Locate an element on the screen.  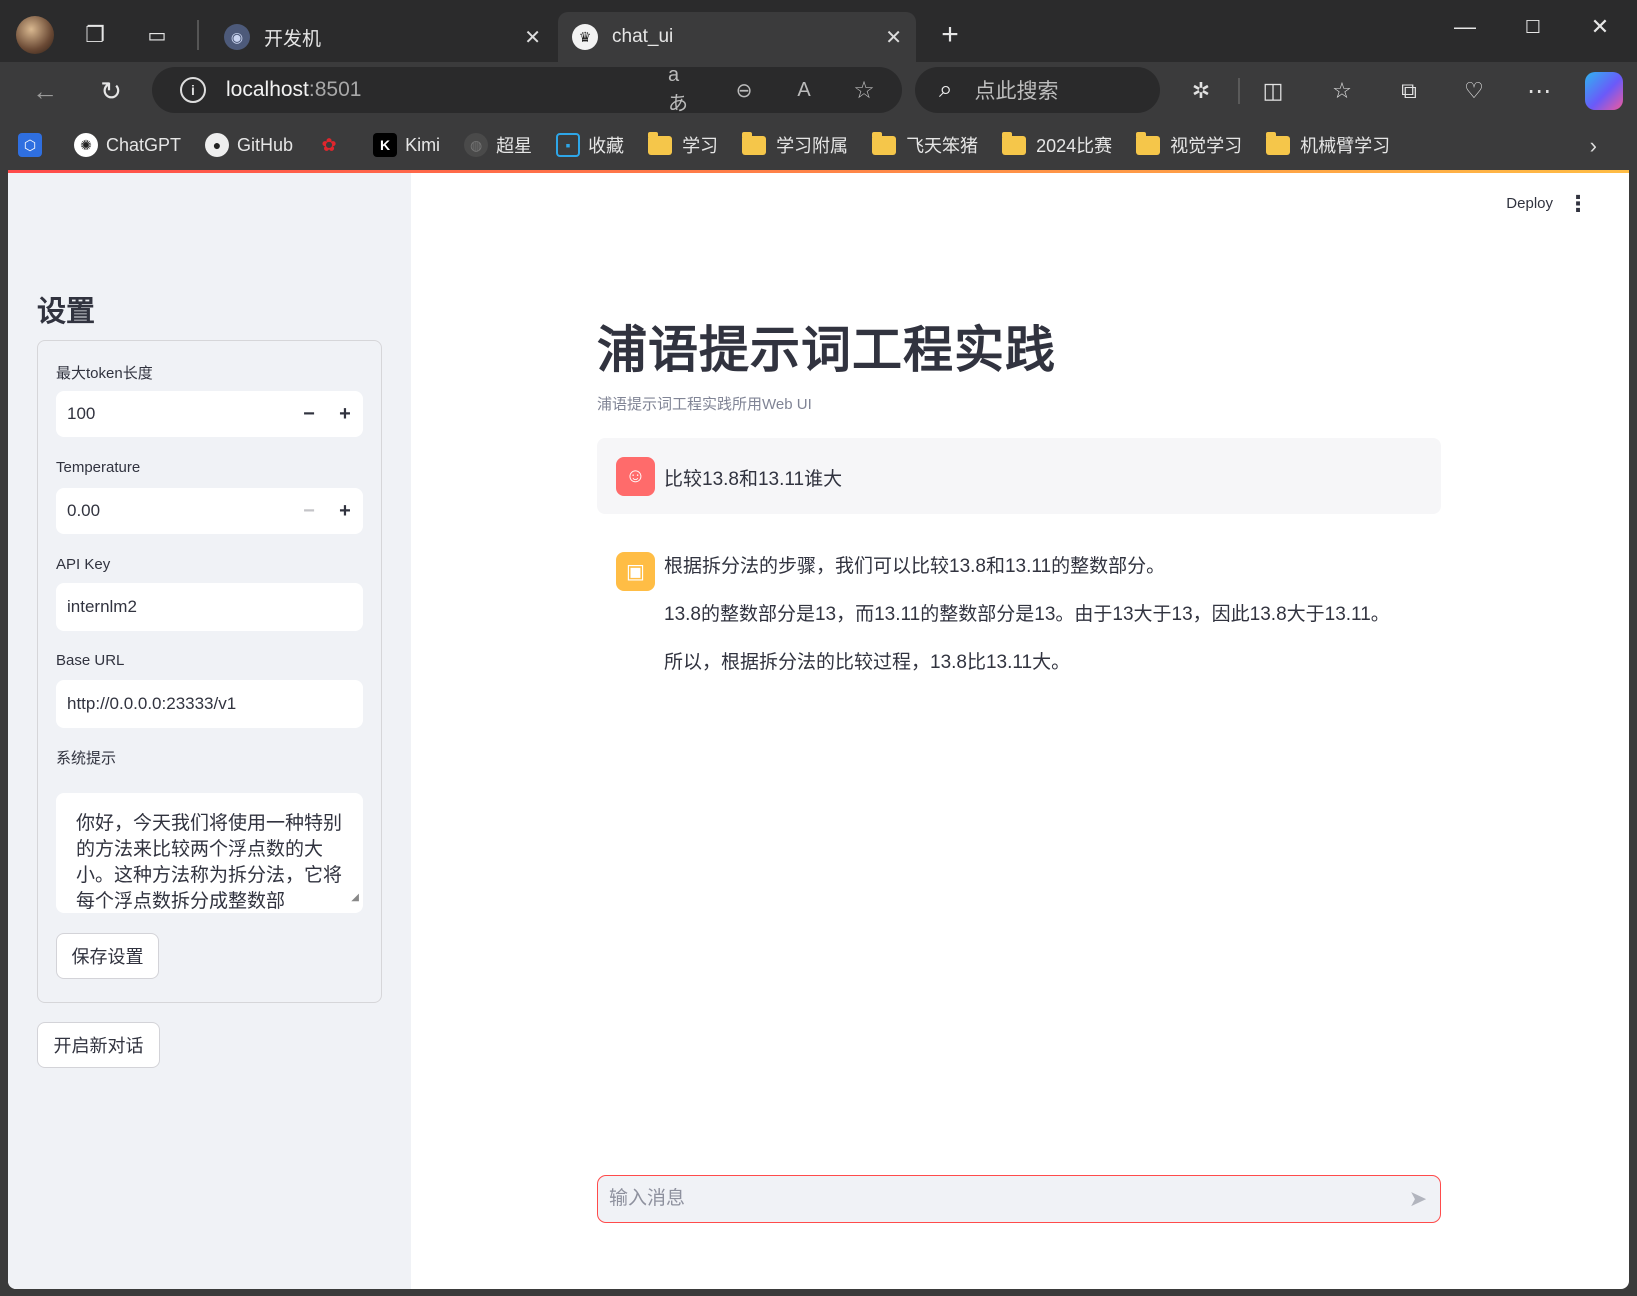
extensions-icon: ✲ is located at coordinates (1201, 91).